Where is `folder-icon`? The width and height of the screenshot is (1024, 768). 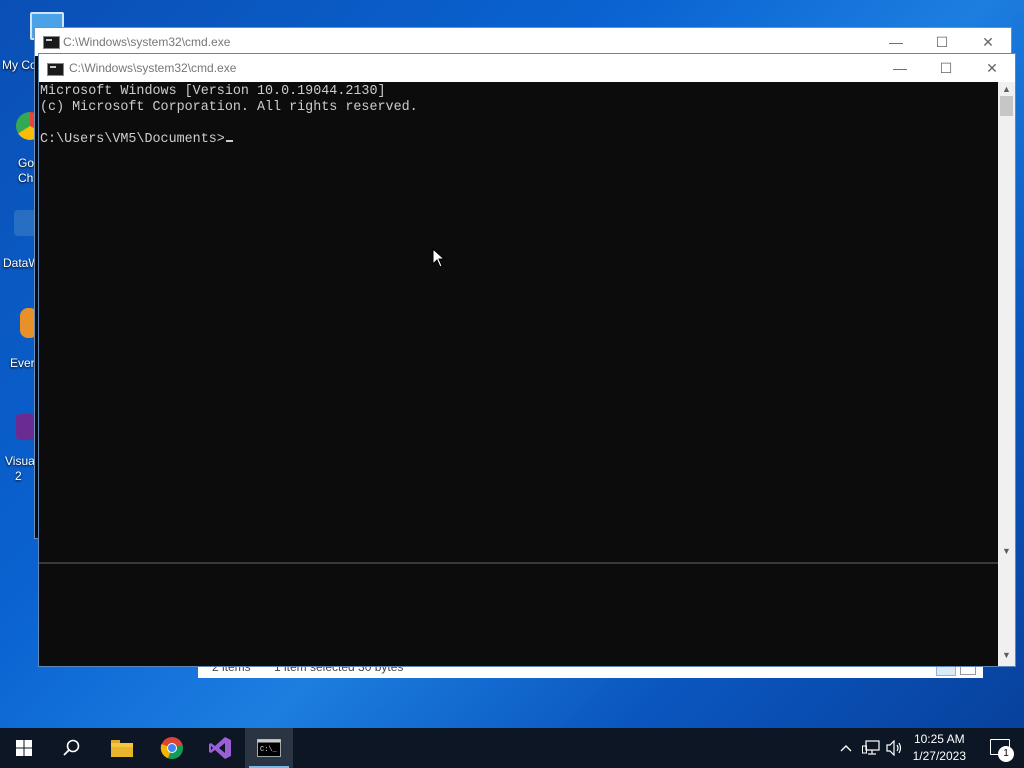
folder-icon is located at coordinates (122, 748).